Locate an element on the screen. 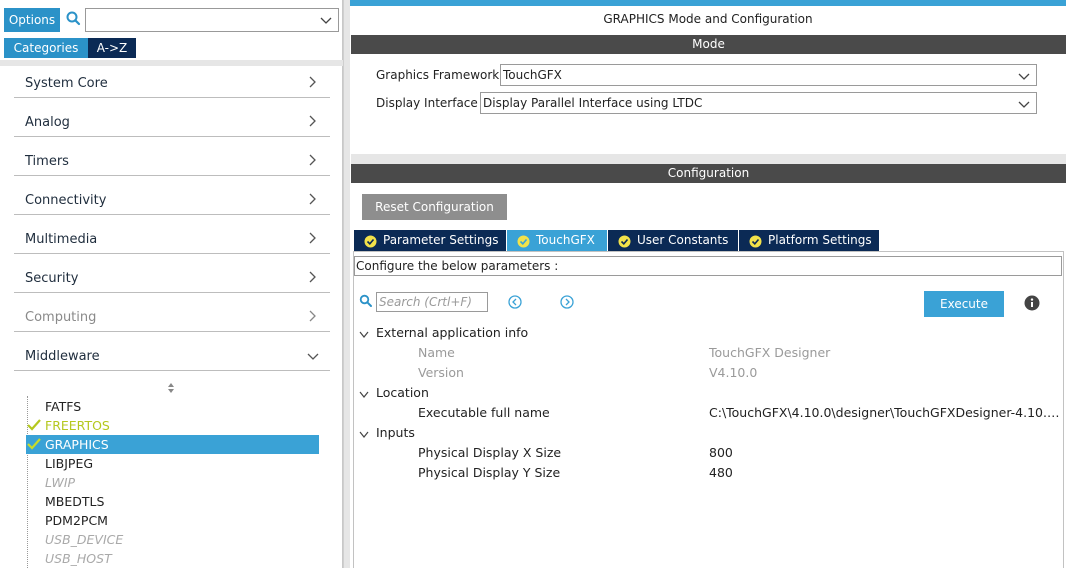 The height and width of the screenshot is (568, 1066). category-label: Computing is located at coordinates (61, 317).